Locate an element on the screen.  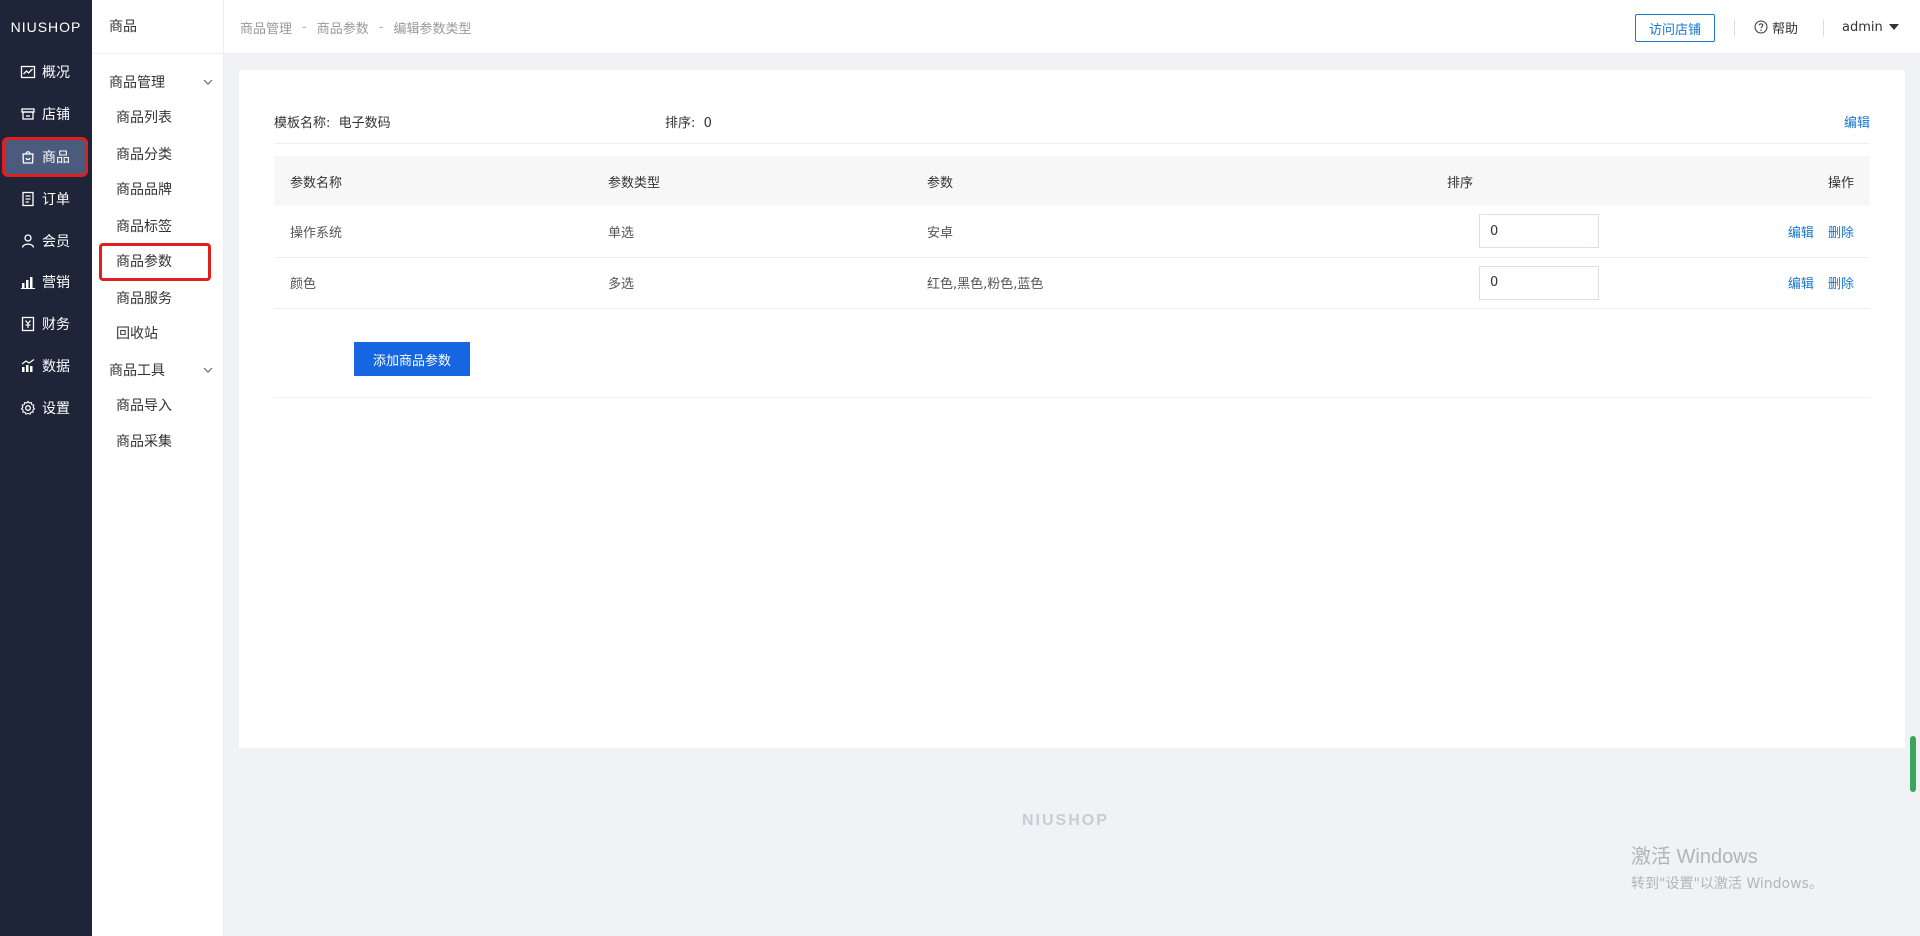
nav-item-orders: 订单 is located at coordinates (45, 199).